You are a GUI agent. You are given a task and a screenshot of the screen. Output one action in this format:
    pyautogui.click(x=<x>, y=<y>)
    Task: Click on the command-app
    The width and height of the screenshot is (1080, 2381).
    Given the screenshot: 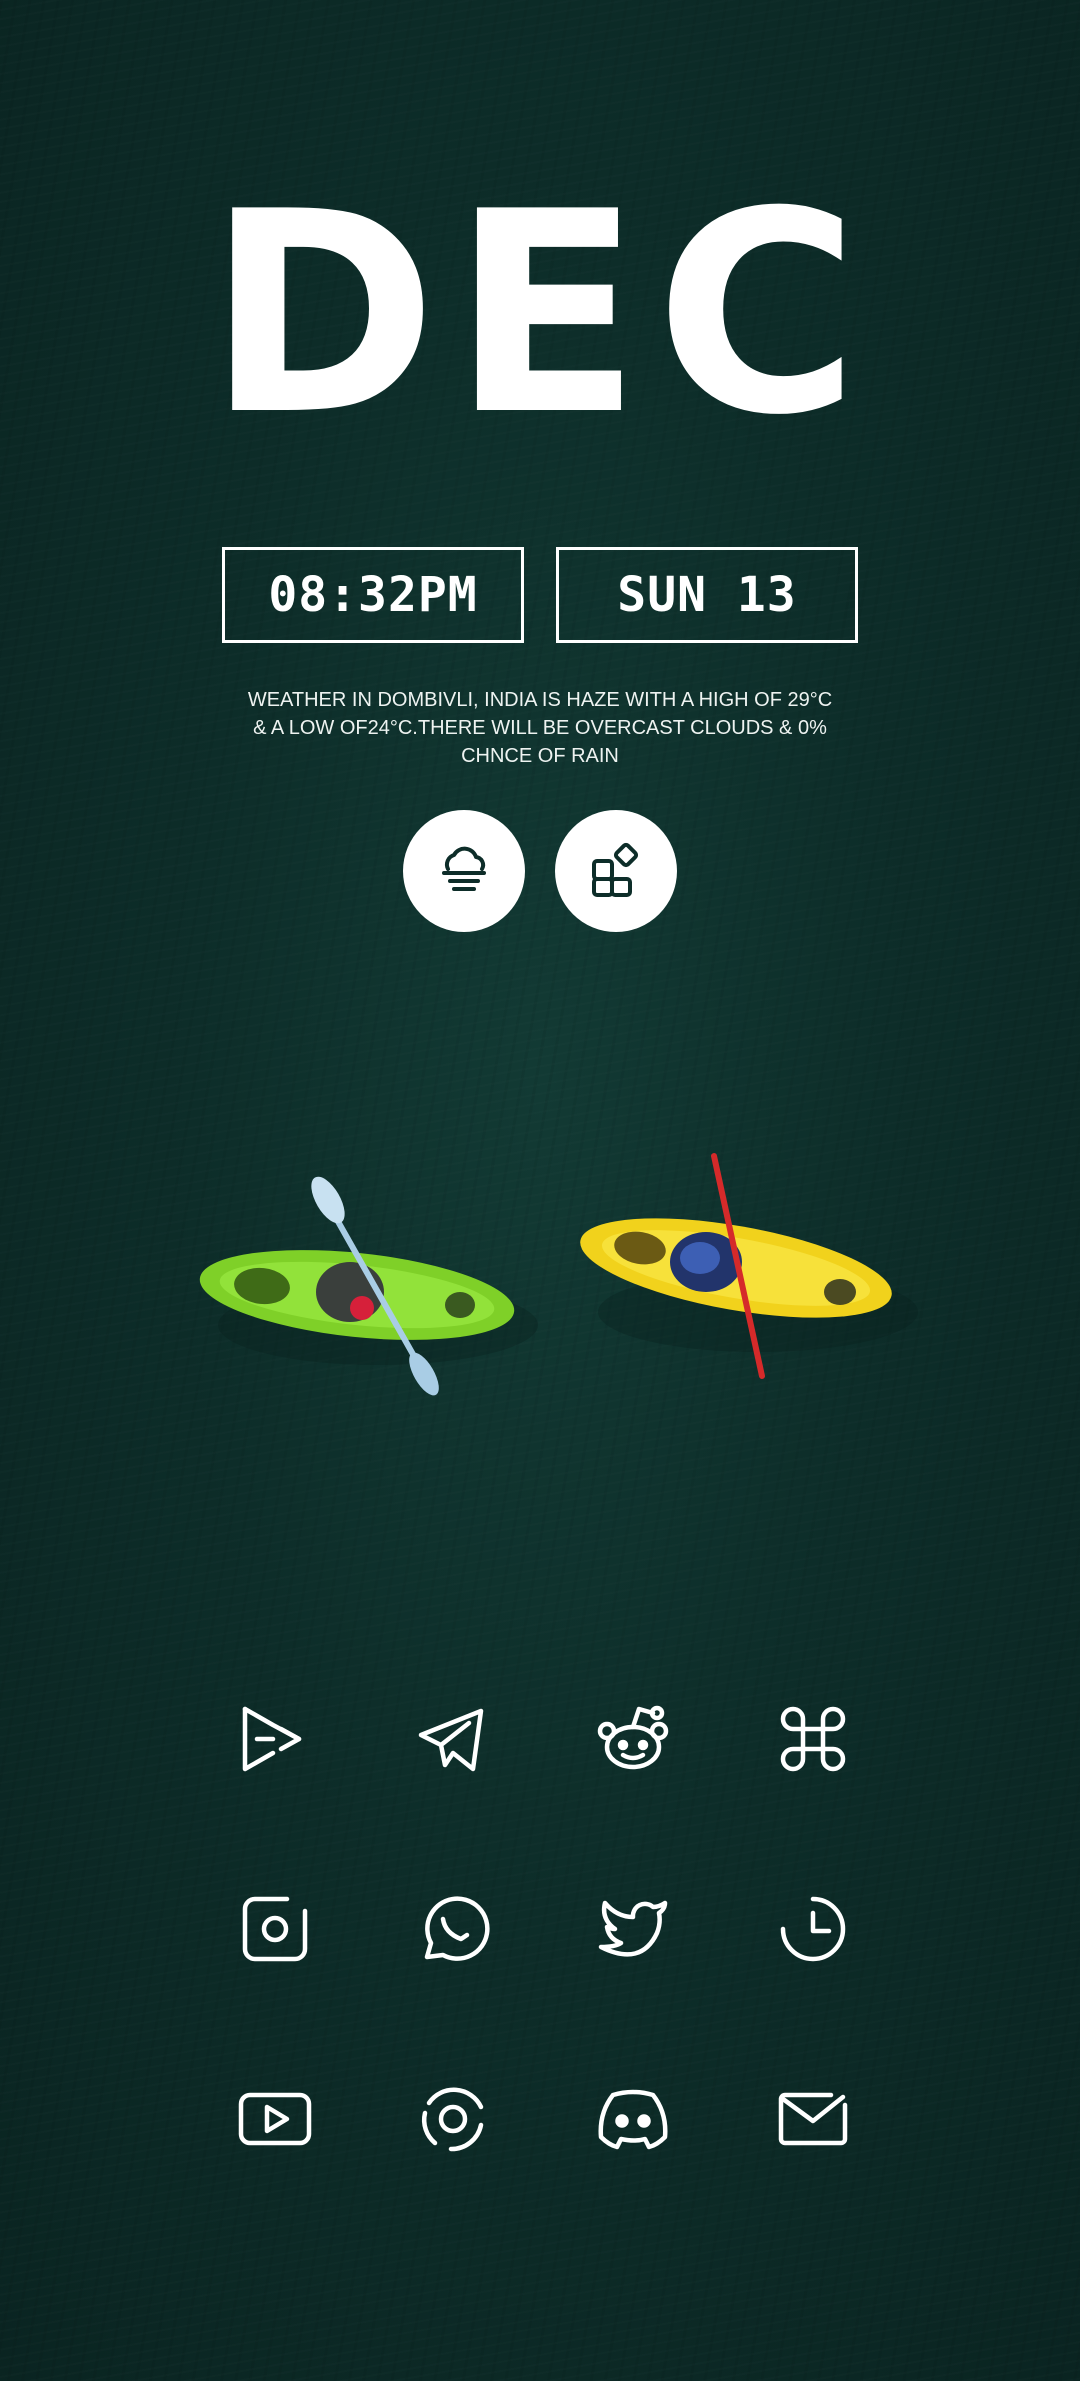 What is the action you would take?
    pyautogui.click(x=813, y=1739)
    